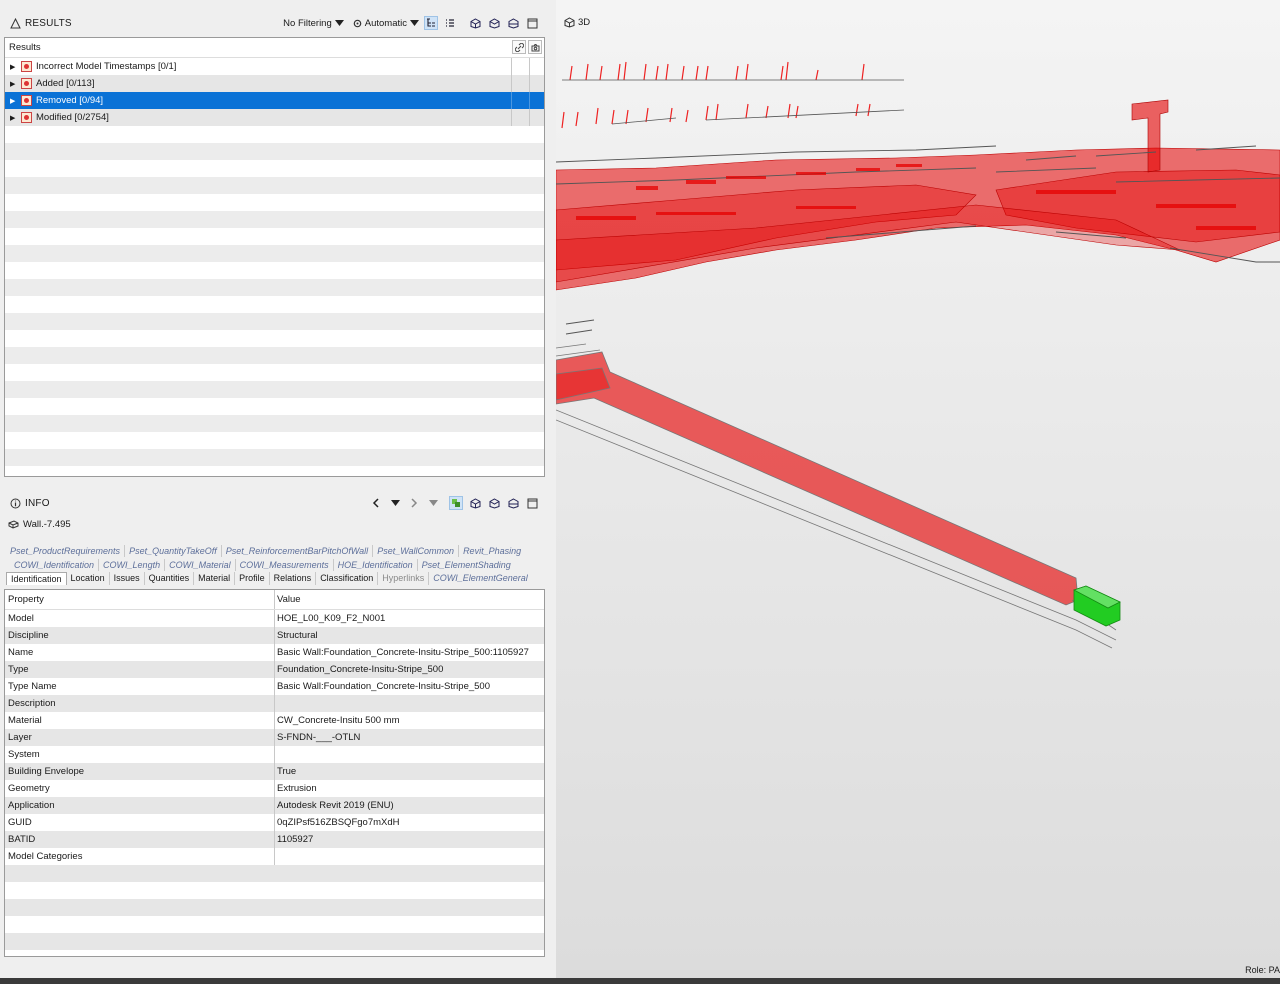 This screenshot has height=984, width=1280. What do you see at coordinates (37, 503) in the screenshot?
I see `info-title: INFO` at bounding box center [37, 503].